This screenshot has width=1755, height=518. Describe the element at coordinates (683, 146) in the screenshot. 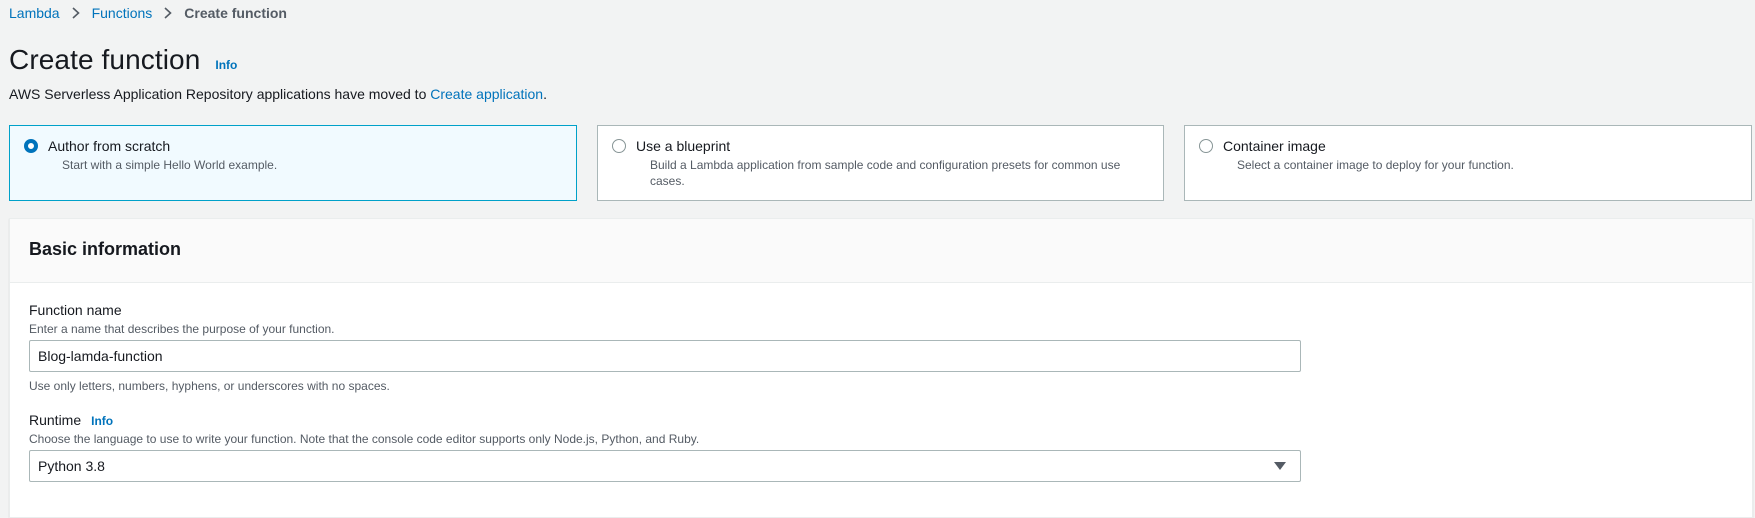

I see `option-title: Use a blueprint` at that location.